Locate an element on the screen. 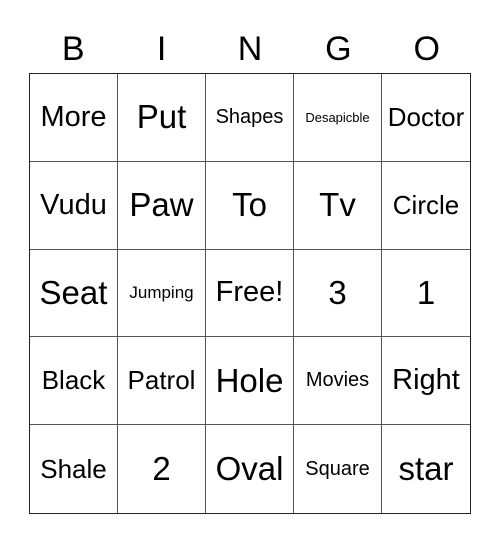 The width and height of the screenshot is (500, 544). header-letter-o: O is located at coordinates (426, 49).